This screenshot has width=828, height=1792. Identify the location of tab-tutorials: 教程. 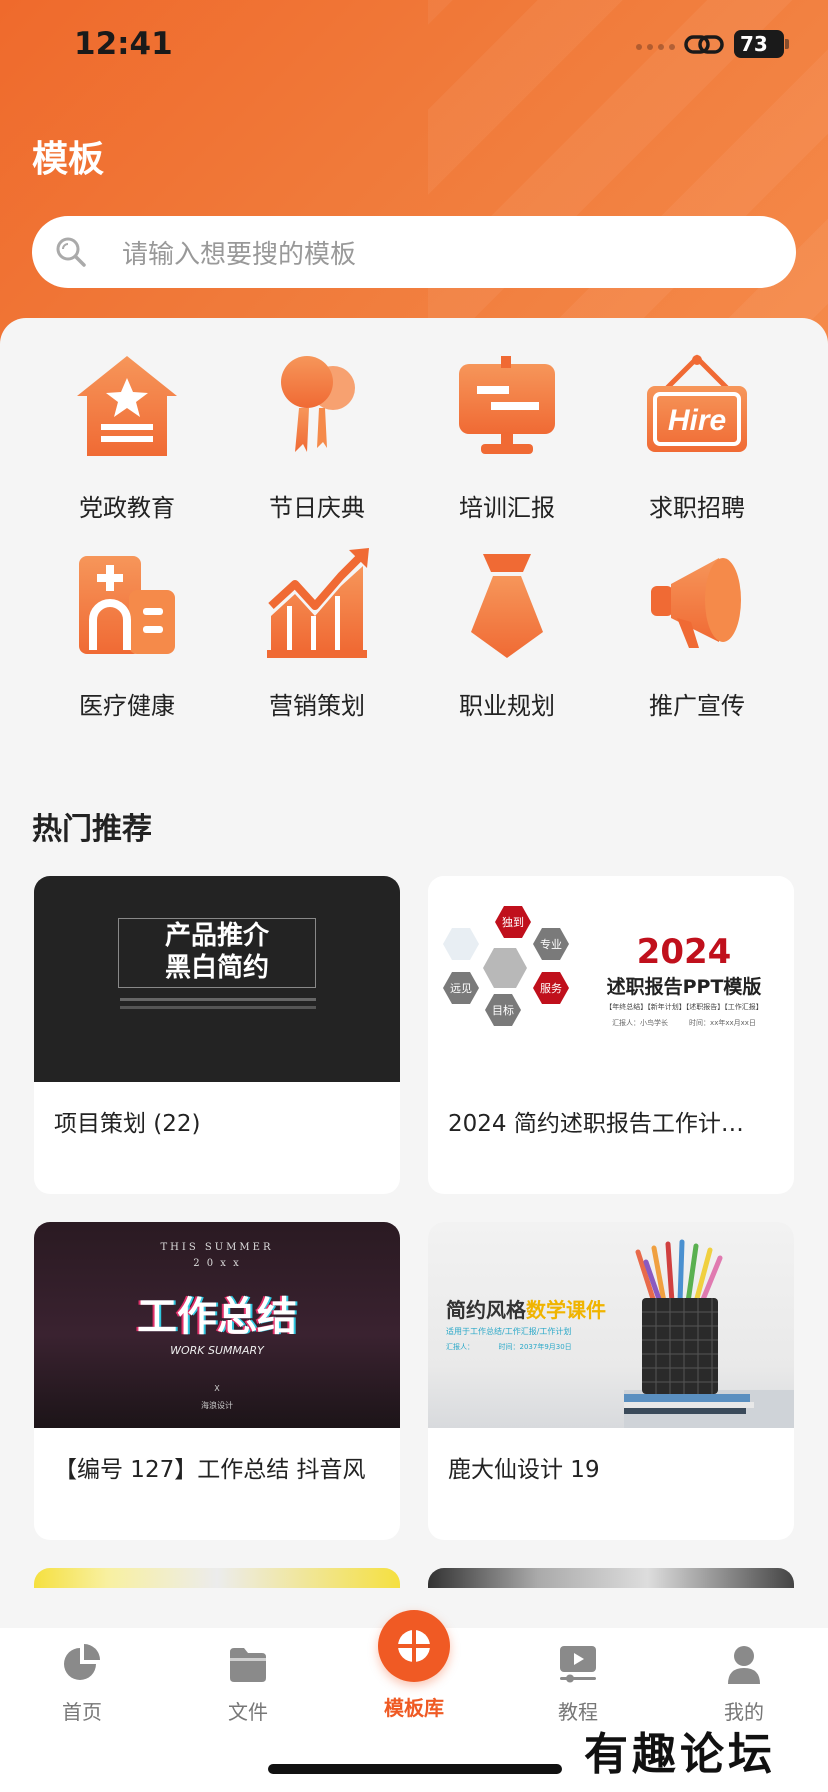
(578, 1683).